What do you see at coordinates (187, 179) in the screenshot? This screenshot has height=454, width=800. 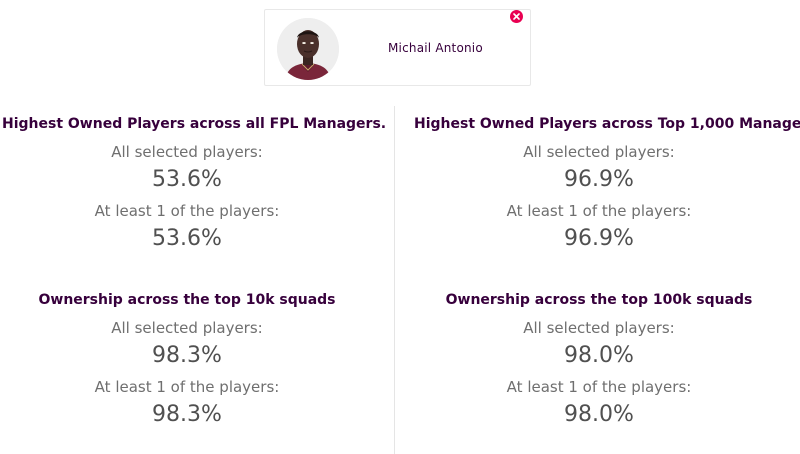 I see `all-selected-value: 53.6%` at bounding box center [187, 179].